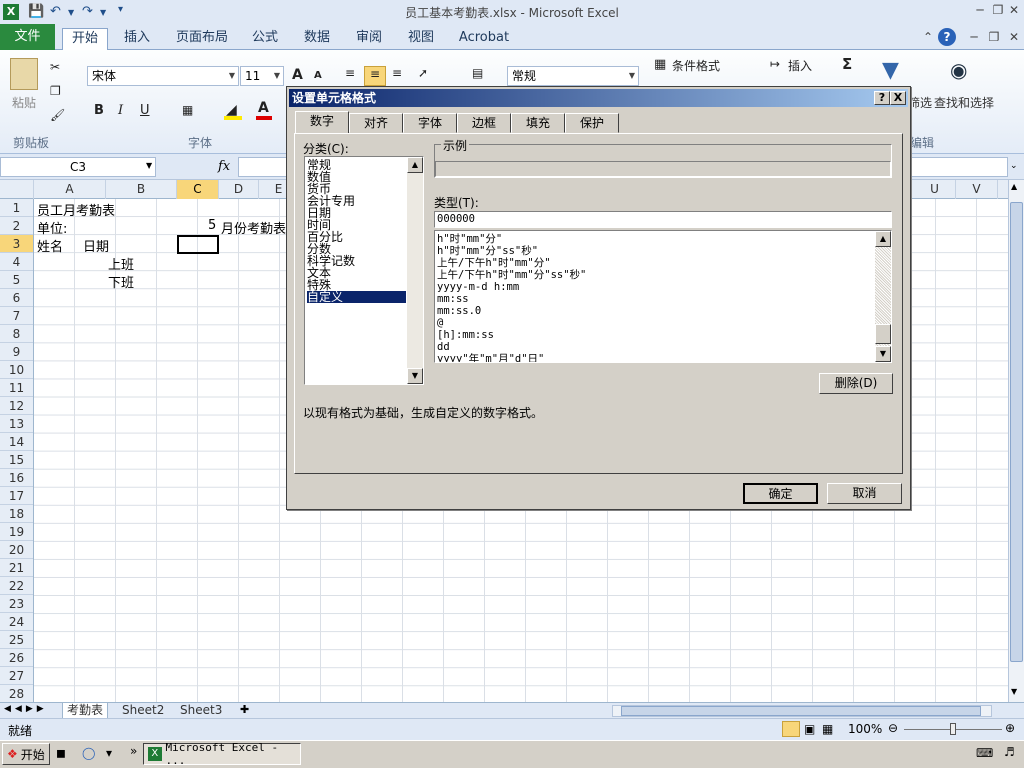  What do you see at coordinates (27, 37) in the screenshot?
I see `tab-file: 文件` at bounding box center [27, 37].